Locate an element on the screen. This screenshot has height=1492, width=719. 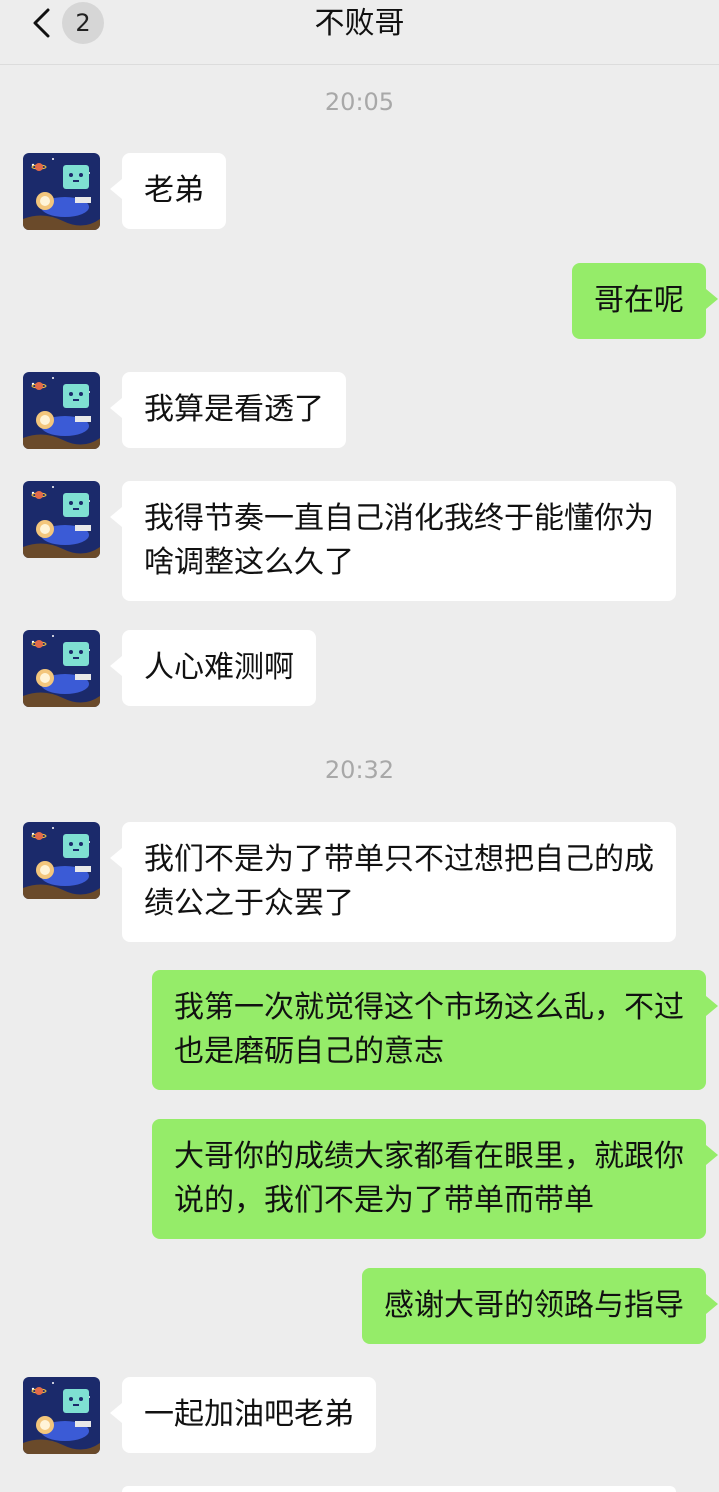
timestamp: 20:05 is located at coordinates (359, 102).